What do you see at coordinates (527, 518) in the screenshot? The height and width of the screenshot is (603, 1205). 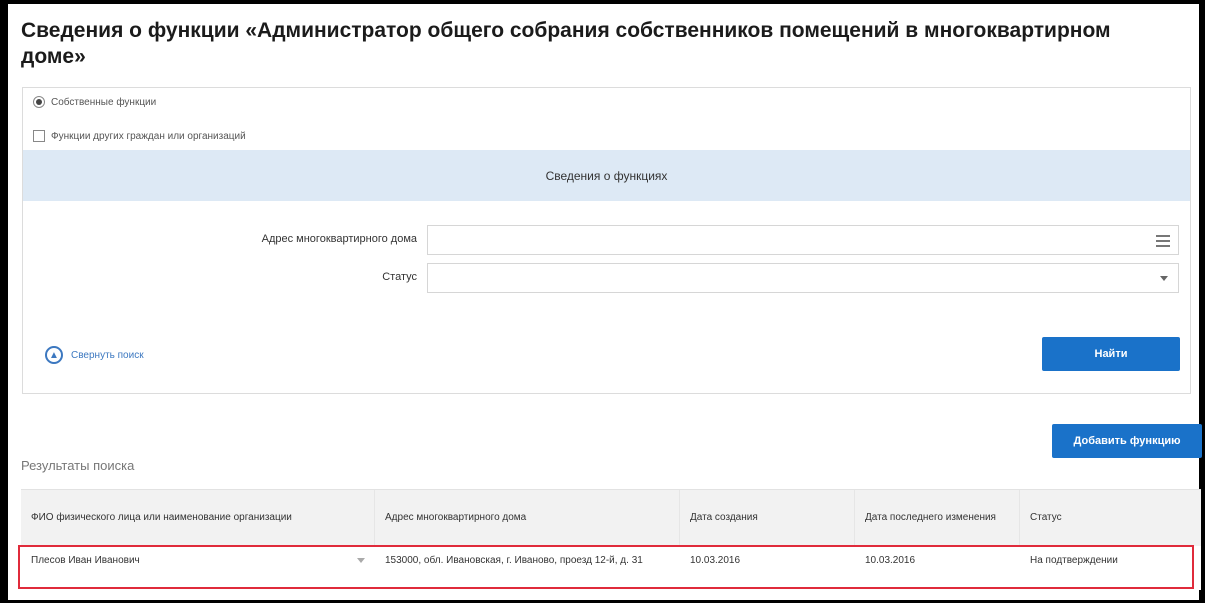 I see `column-header-address: Адрес многоквартирного дома` at bounding box center [527, 518].